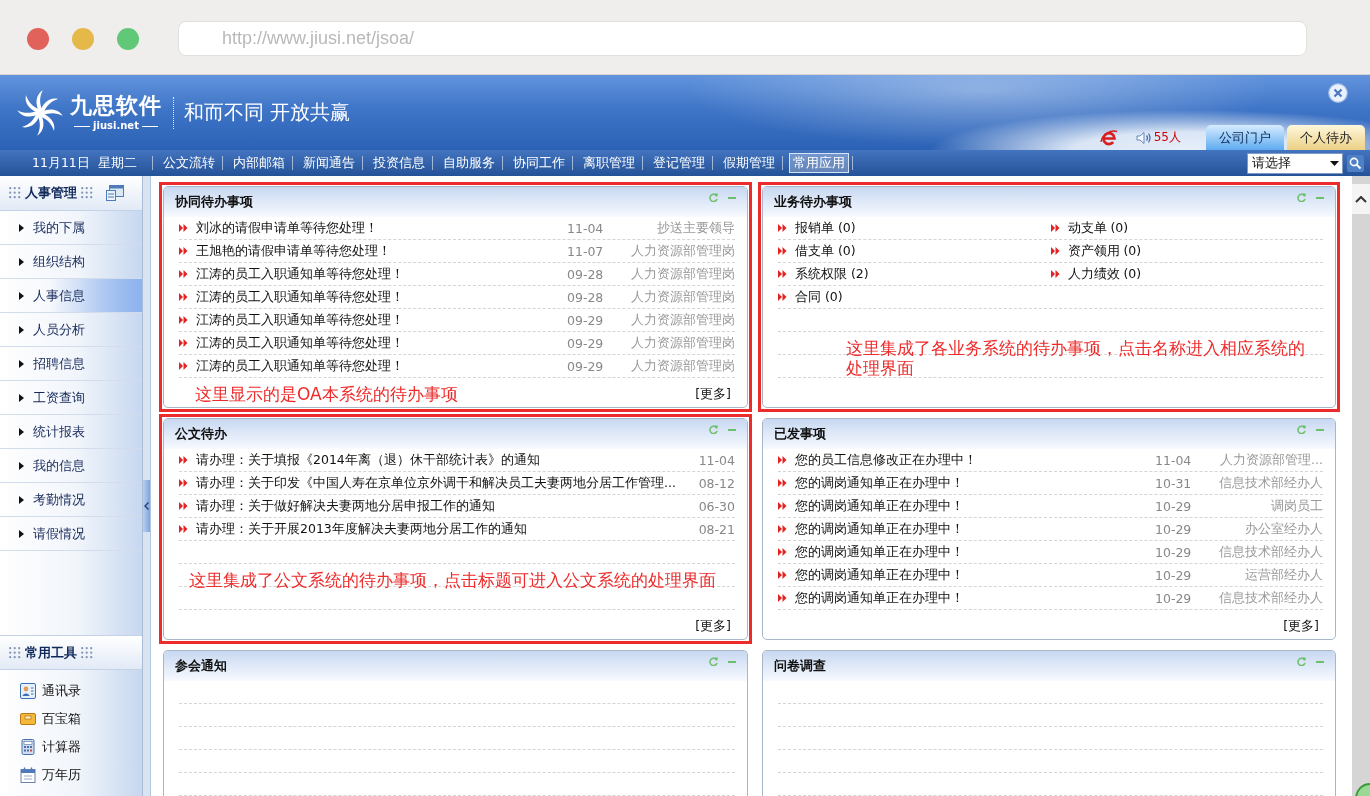  I want to click on date-text: 10-31, so click(1173, 483).